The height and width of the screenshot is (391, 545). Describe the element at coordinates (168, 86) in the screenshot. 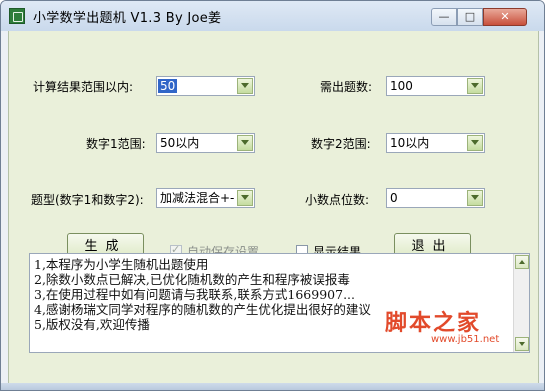

I see `range-select-value: 50` at that location.